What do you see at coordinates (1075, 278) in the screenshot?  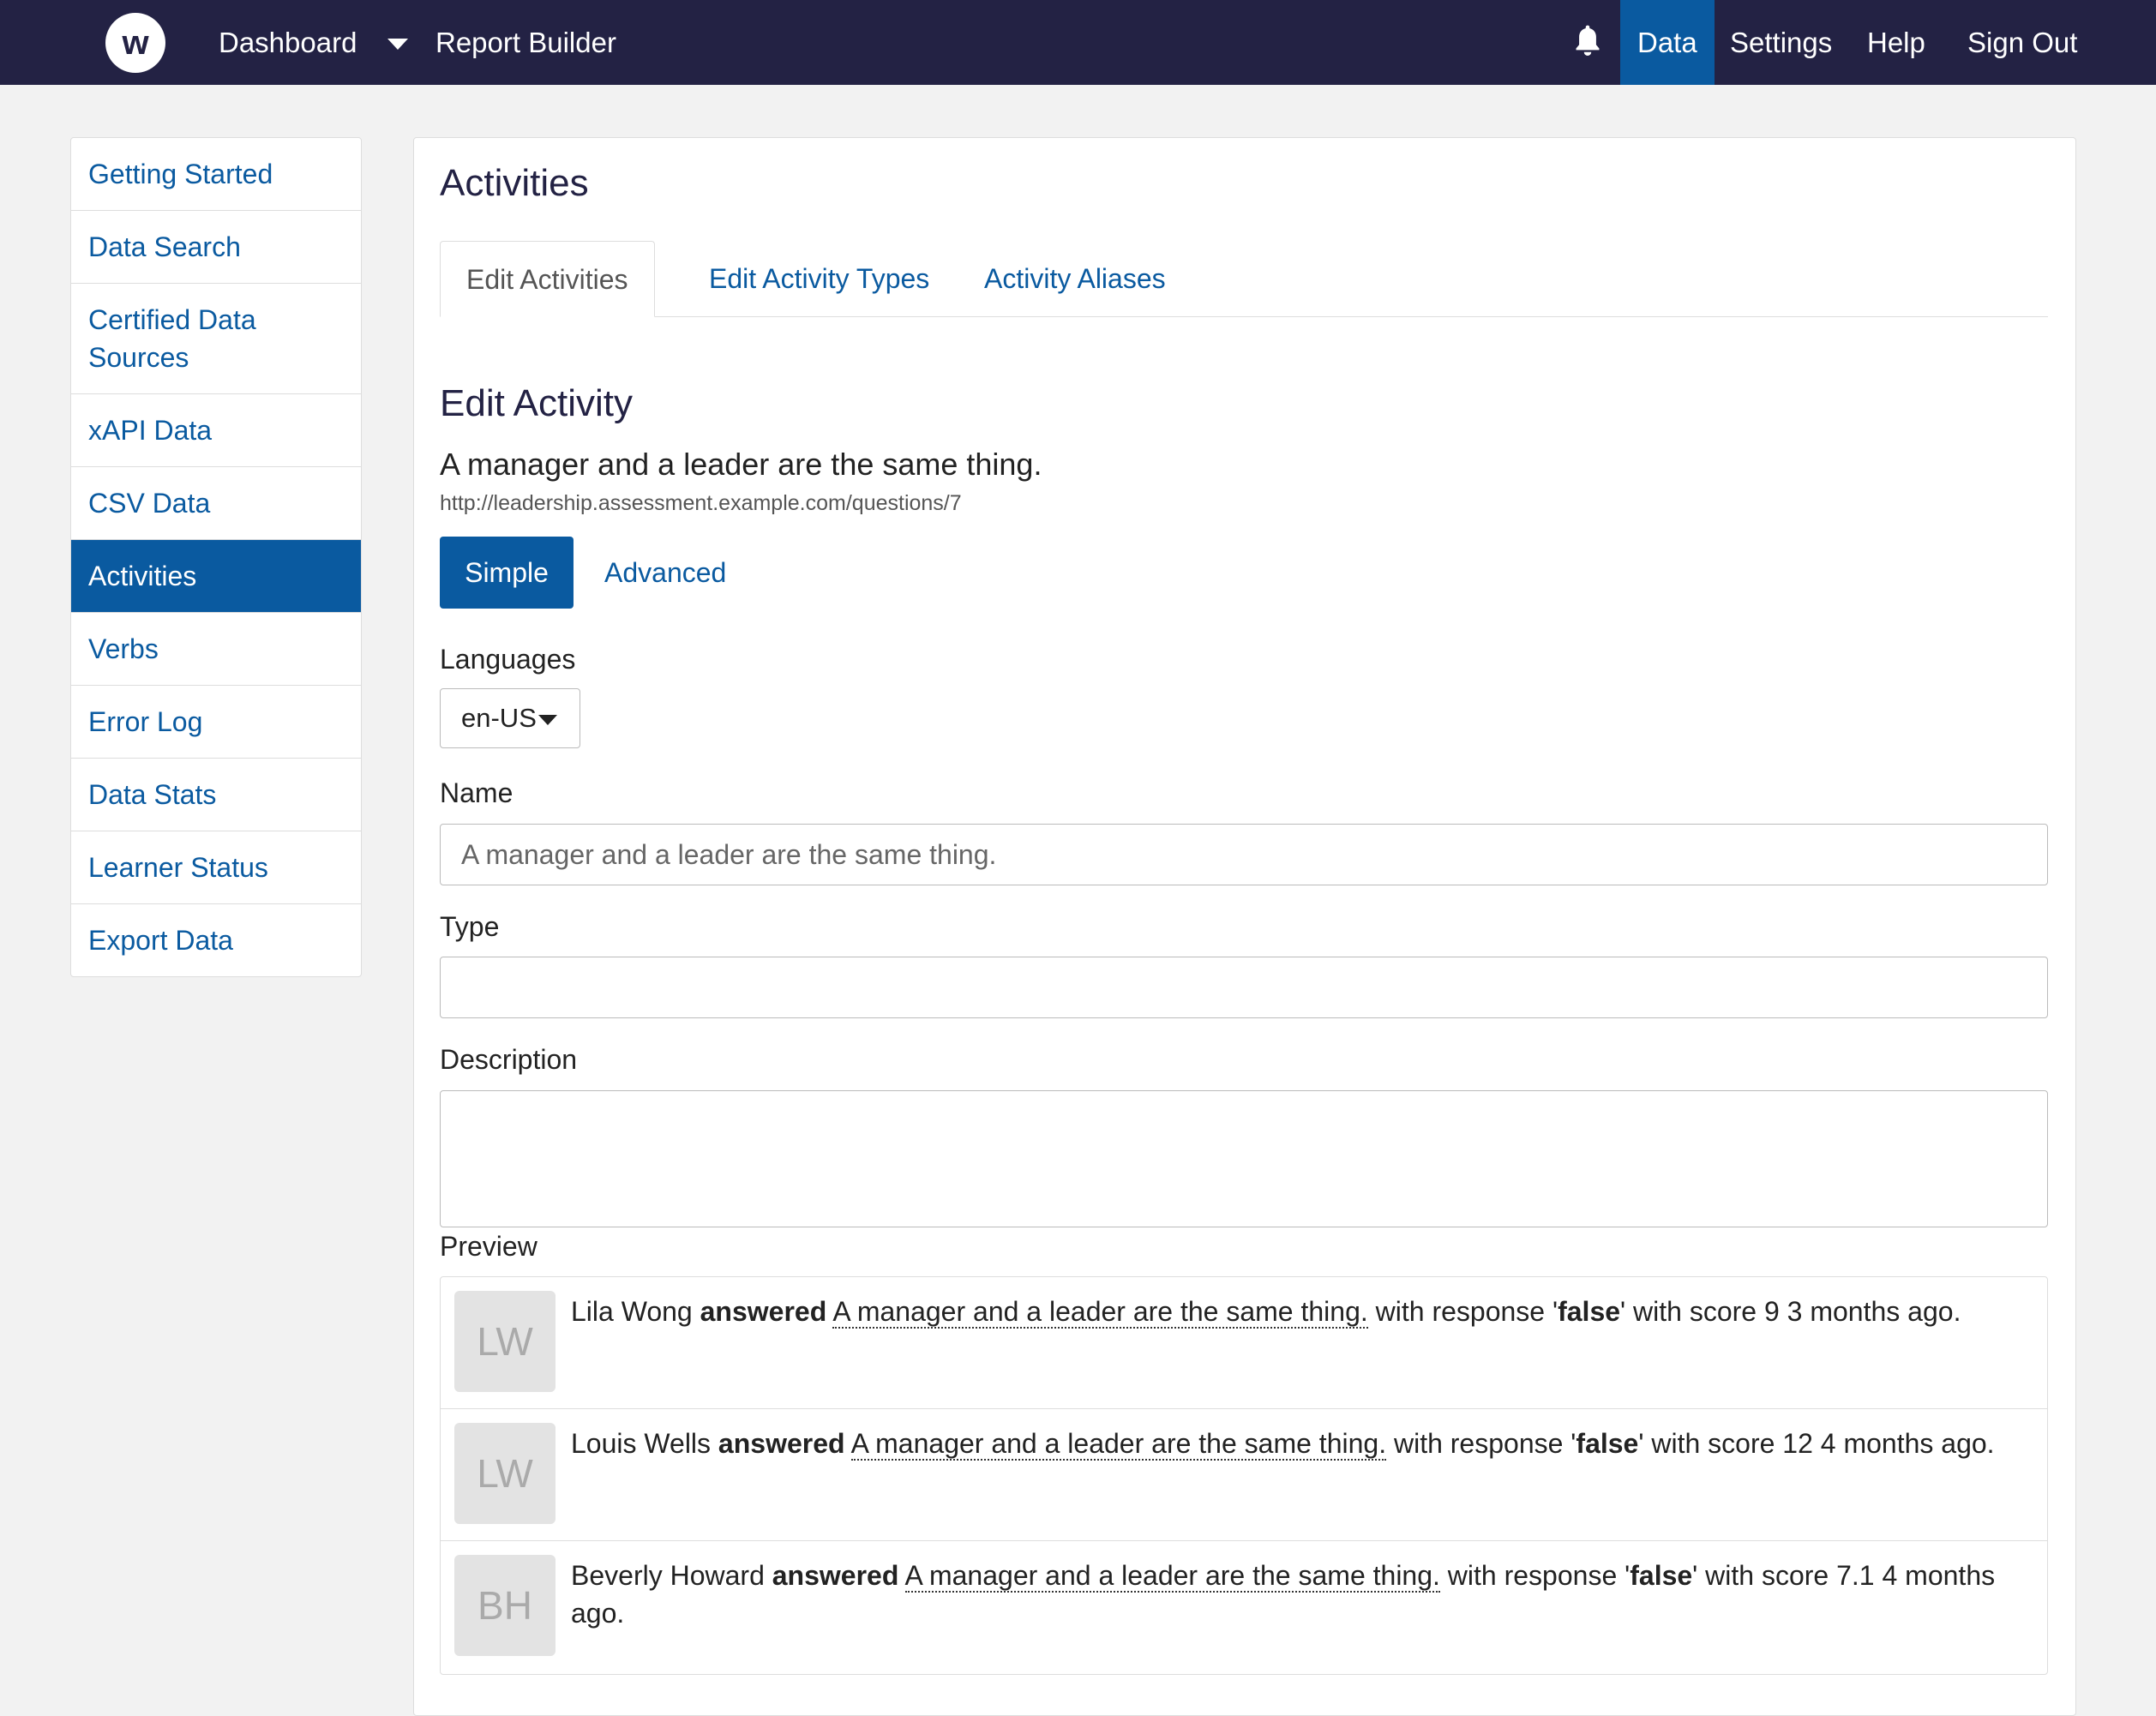 I see `tab-activity-aliases: Activity Aliases` at bounding box center [1075, 278].